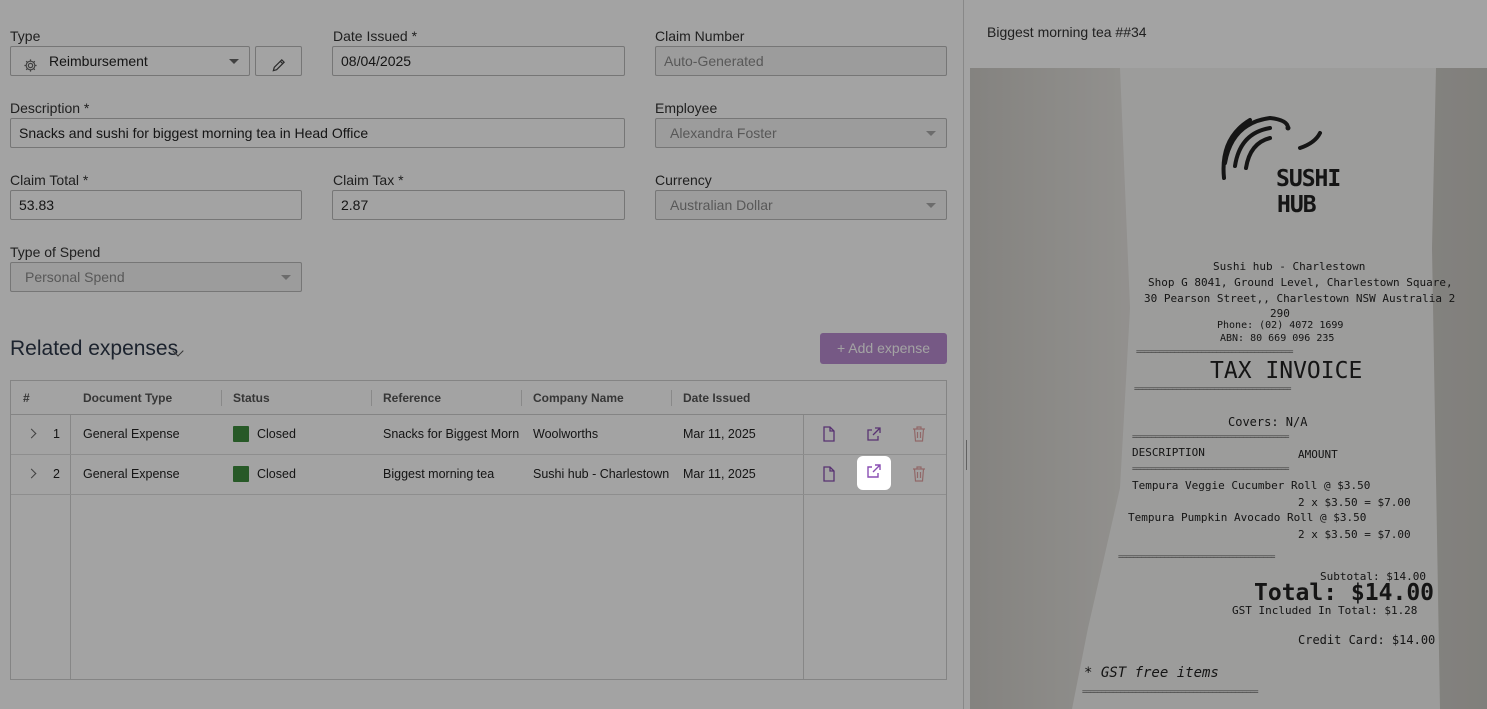 The width and height of the screenshot is (1487, 709). Describe the element at coordinates (966, 354) in the screenshot. I see `panel-resize-handle` at that location.